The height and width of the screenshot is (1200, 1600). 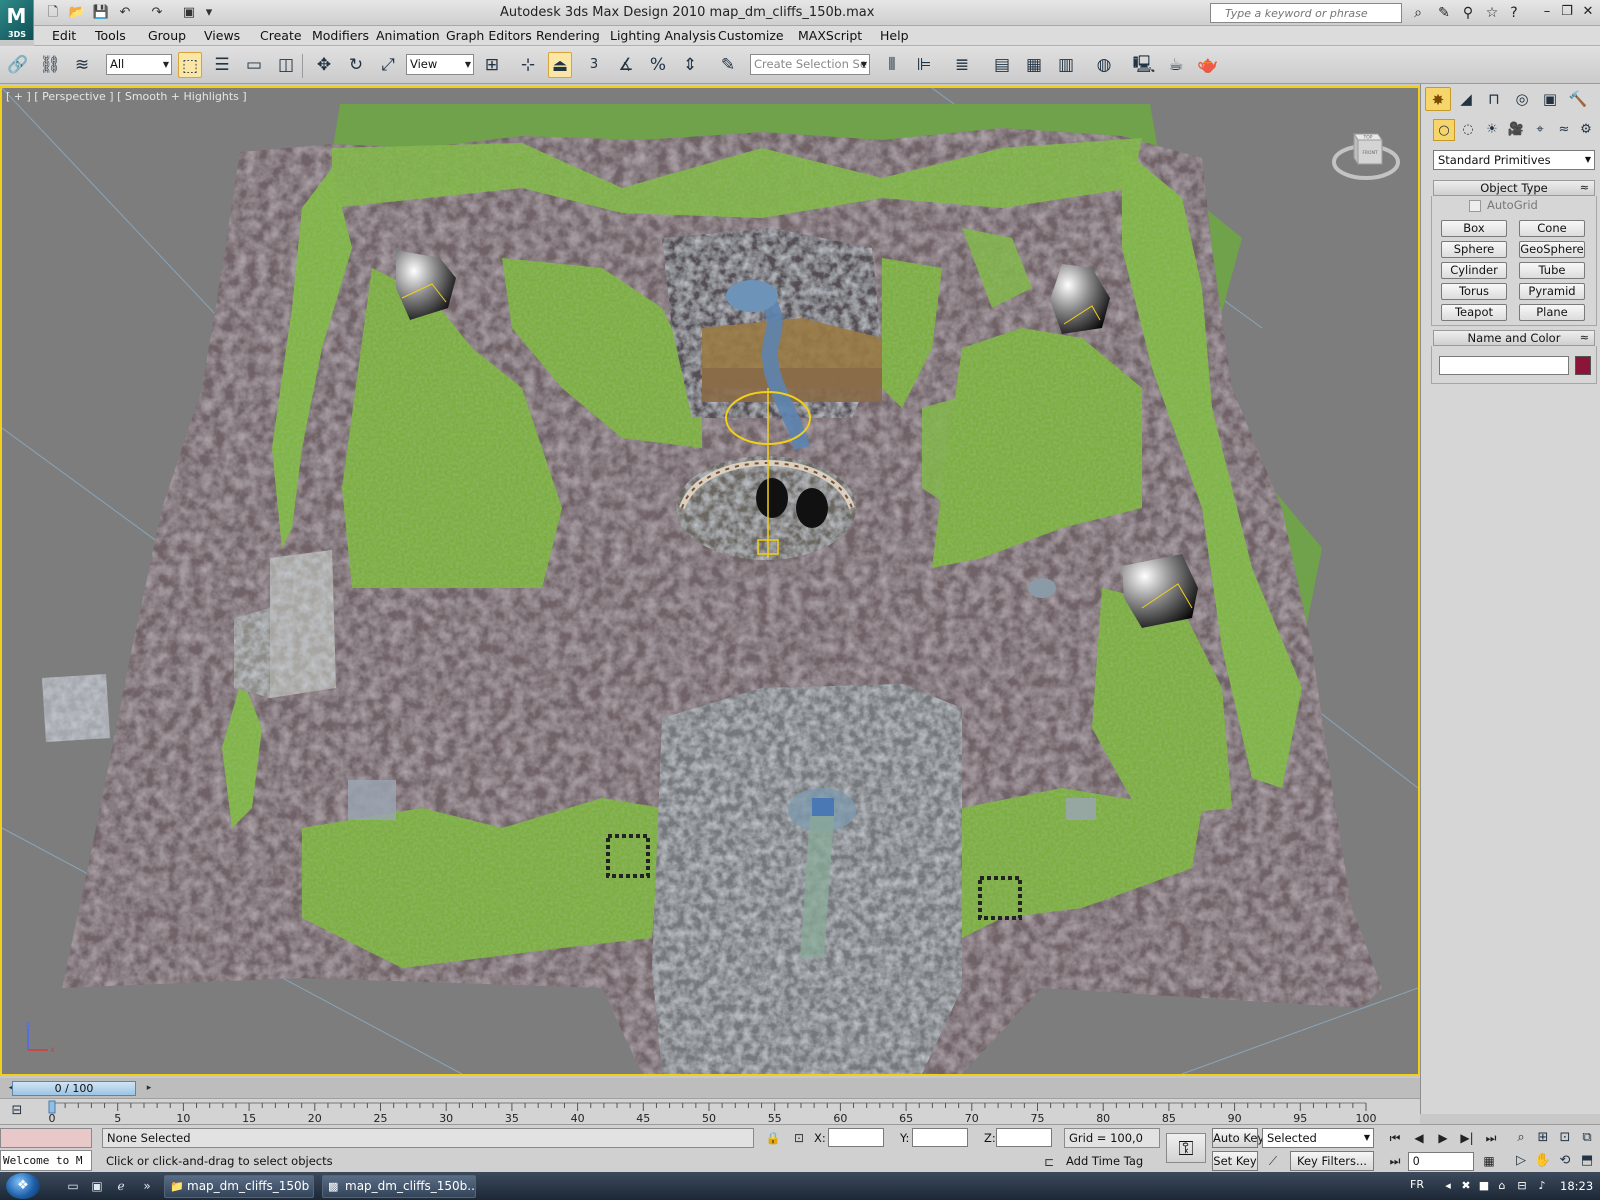 What do you see at coordinates (1578, 99) in the screenshot?
I see `utilities-tab-icon: 🔨` at bounding box center [1578, 99].